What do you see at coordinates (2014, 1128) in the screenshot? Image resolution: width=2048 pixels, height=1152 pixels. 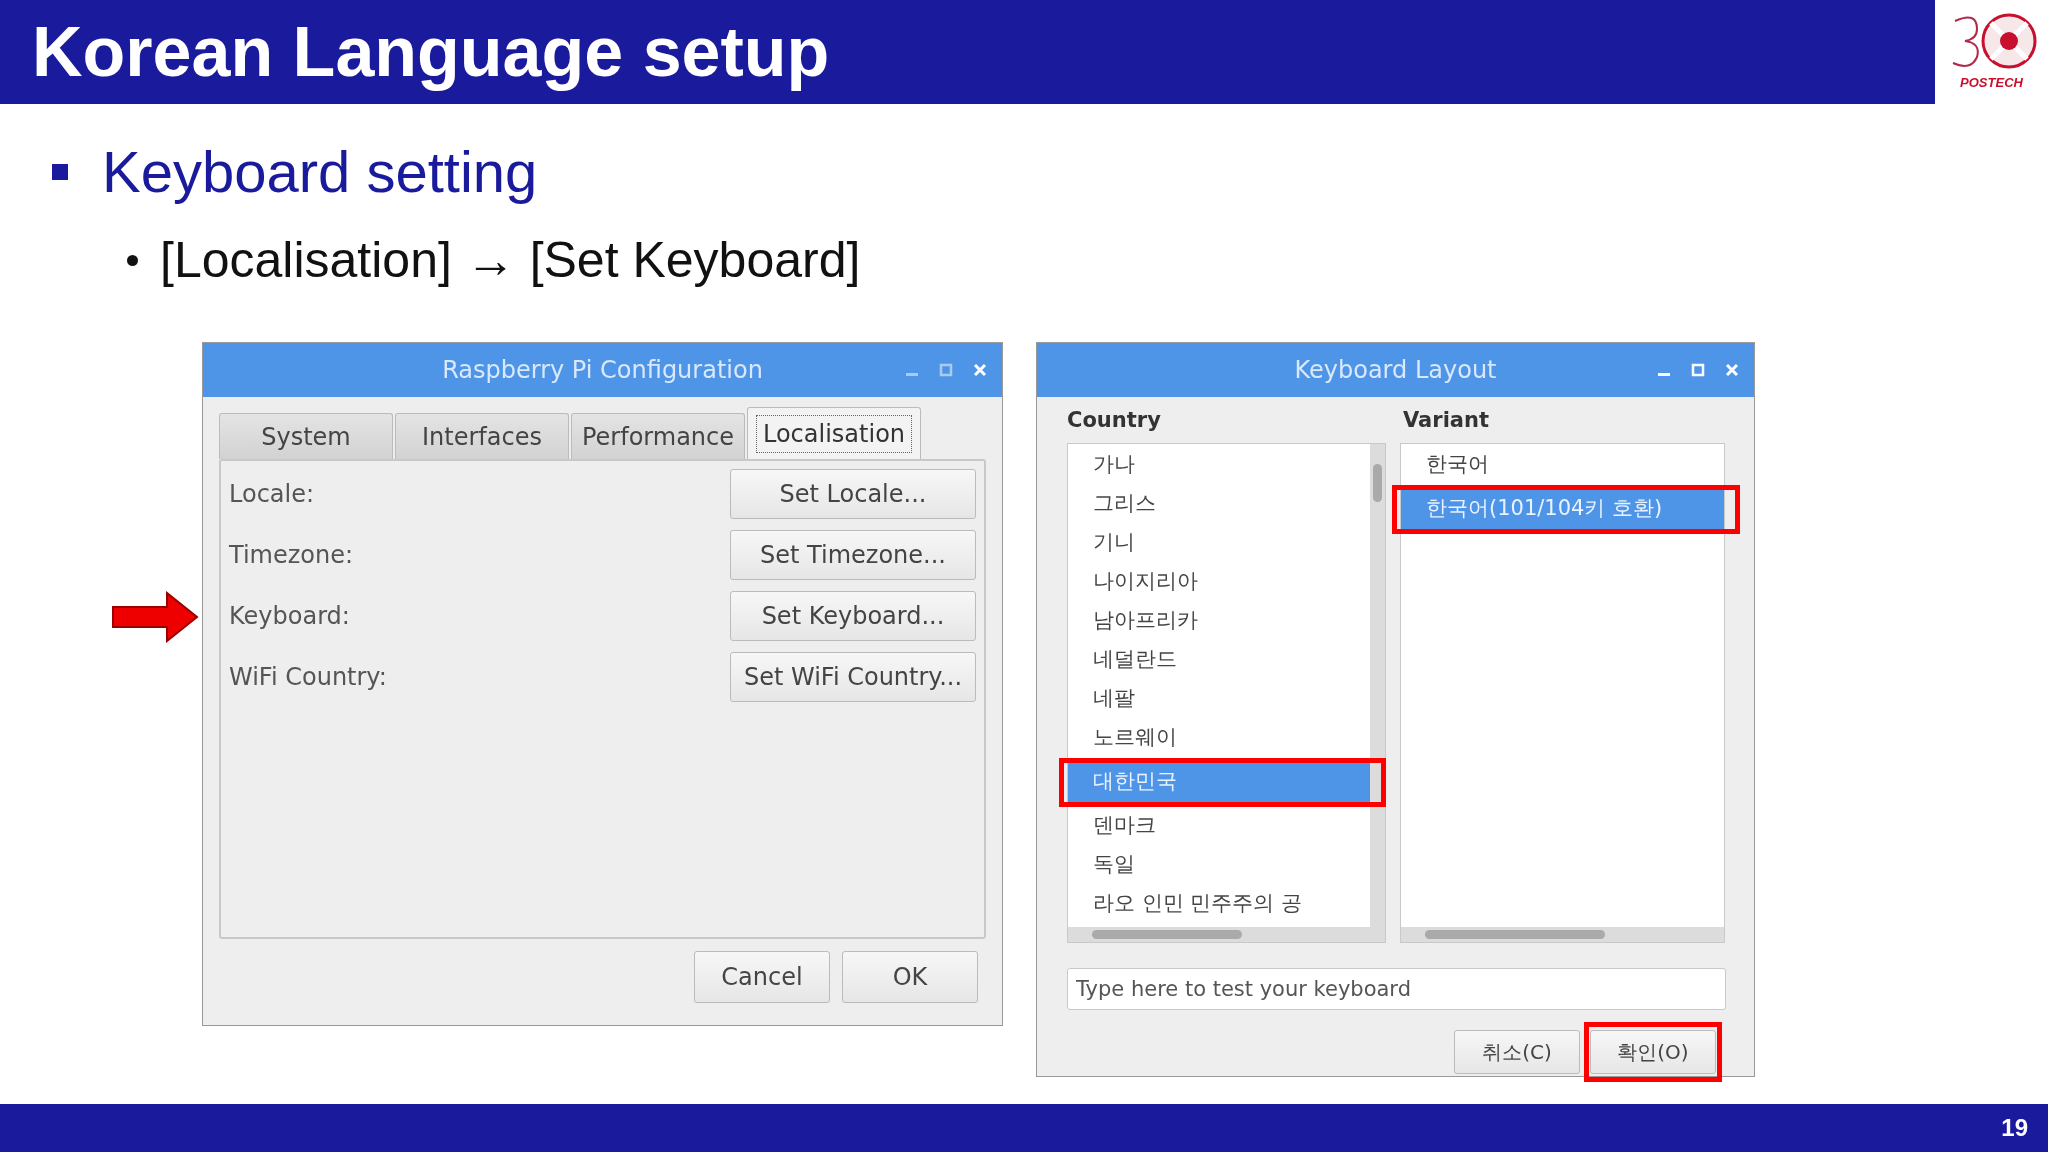 I see `page-number: 19` at bounding box center [2014, 1128].